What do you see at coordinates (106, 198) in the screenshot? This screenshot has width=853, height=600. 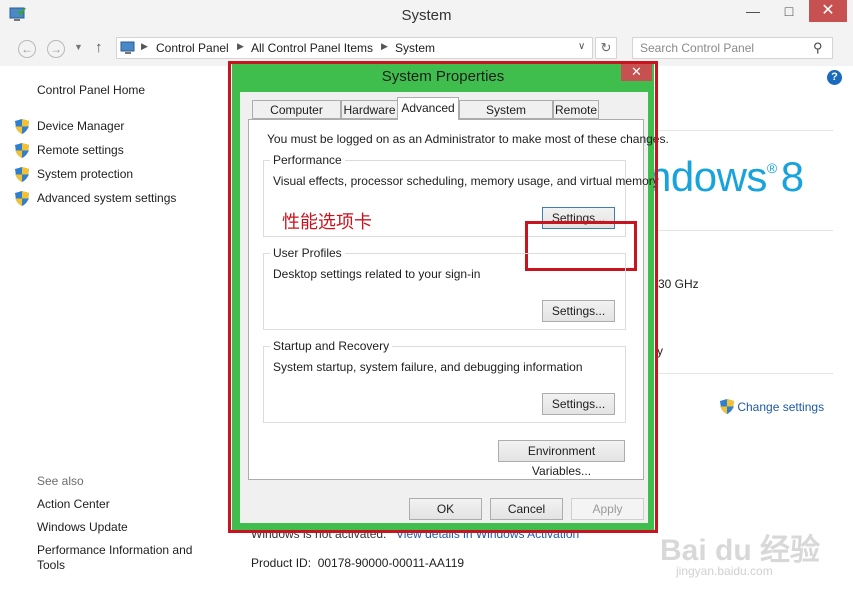 I see `advanced-system-settings-link: Advanced system settings` at bounding box center [106, 198].